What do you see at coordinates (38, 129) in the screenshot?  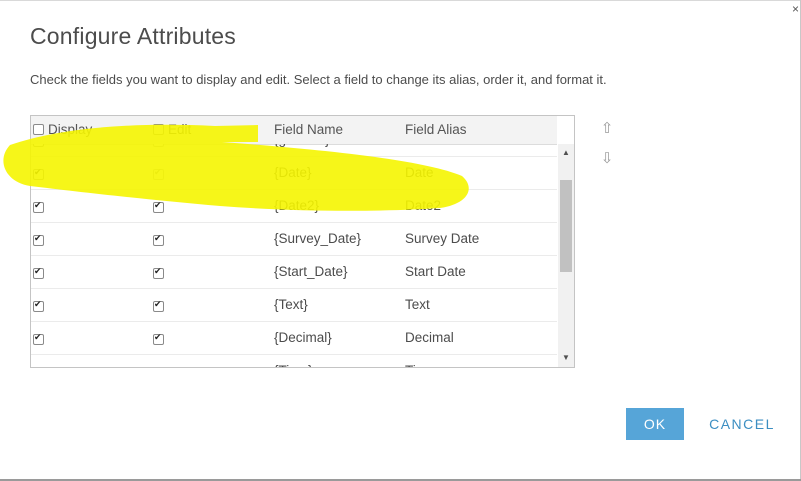 I see `display-all-checkbox` at bounding box center [38, 129].